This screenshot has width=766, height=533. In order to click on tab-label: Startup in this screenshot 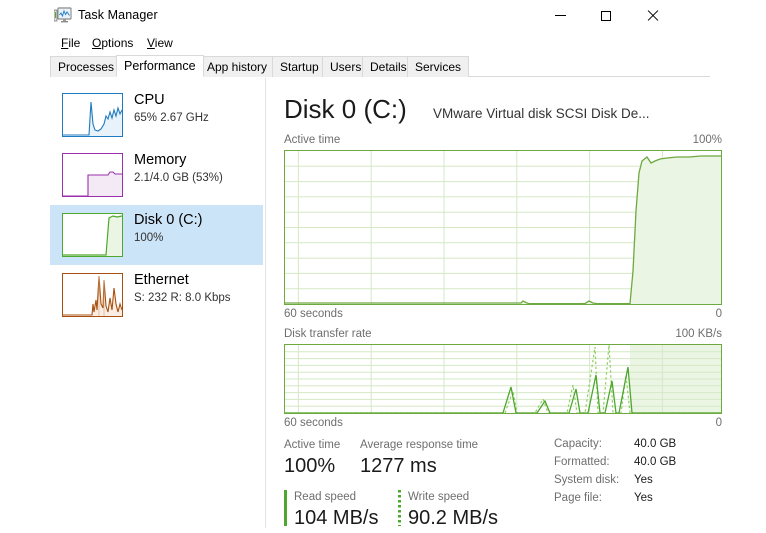, I will do `click(299, 67)`.